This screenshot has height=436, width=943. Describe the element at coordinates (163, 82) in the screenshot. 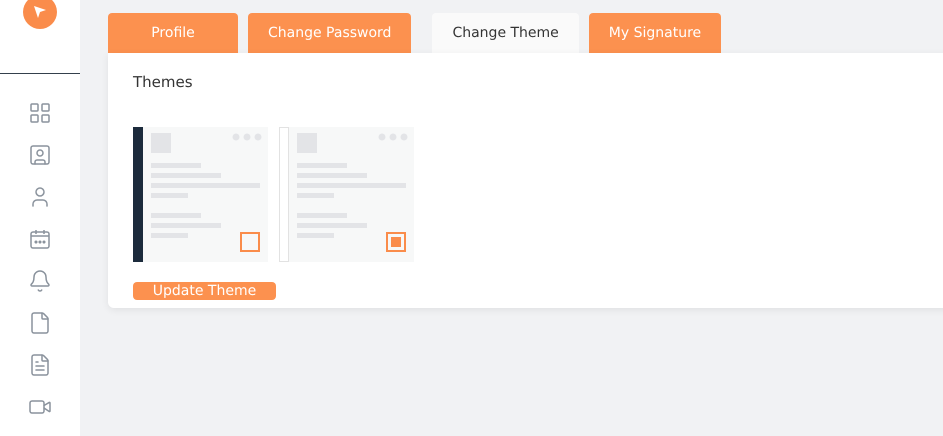

I see `section-title: Themes` at that location.